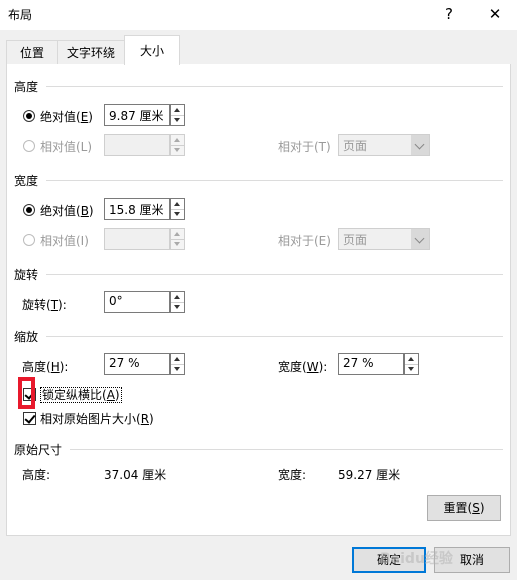  I want to click on height-section-title: 高度, so click(26, 87).